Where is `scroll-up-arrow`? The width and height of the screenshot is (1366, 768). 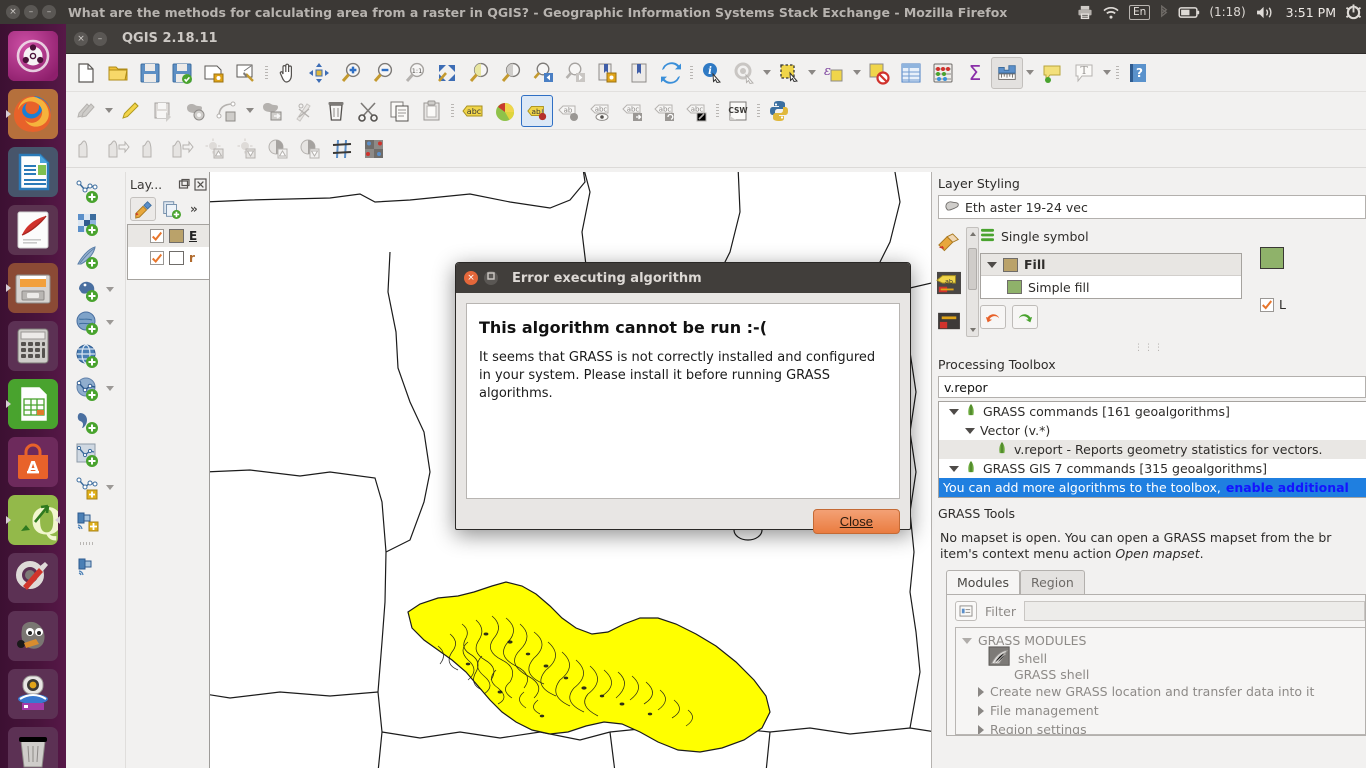
scroll-up-arrow is located at coordinates (972, 234).